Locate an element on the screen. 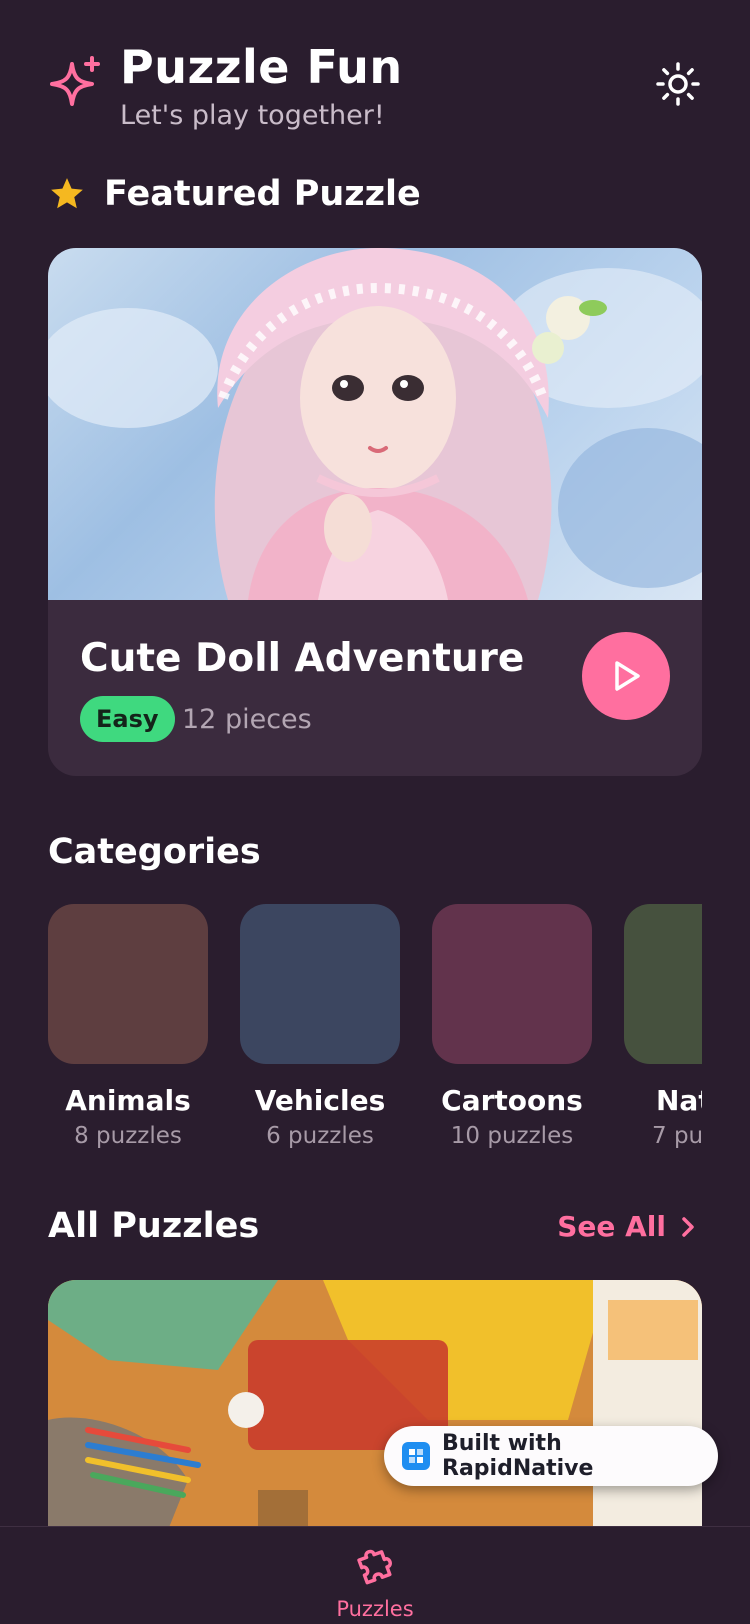 Image resolution: width=750 pixels, height=1624 pixels. category-name: Animals is located at coordinates (128, 1100).